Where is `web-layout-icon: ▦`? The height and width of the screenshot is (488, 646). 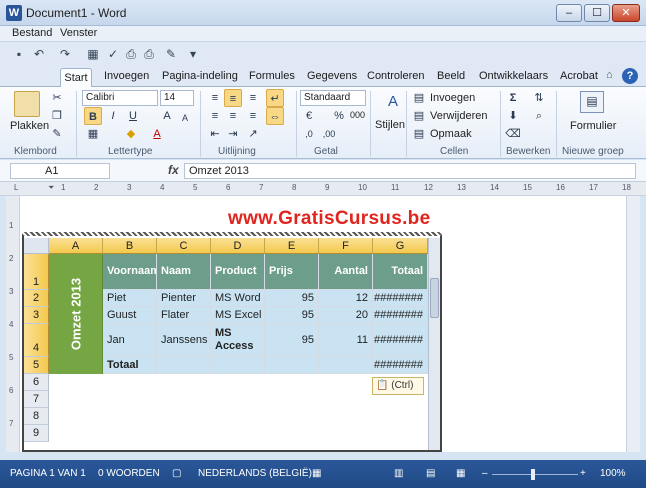 web-layout-icon: ▦ is located at coordinates (460, 473).